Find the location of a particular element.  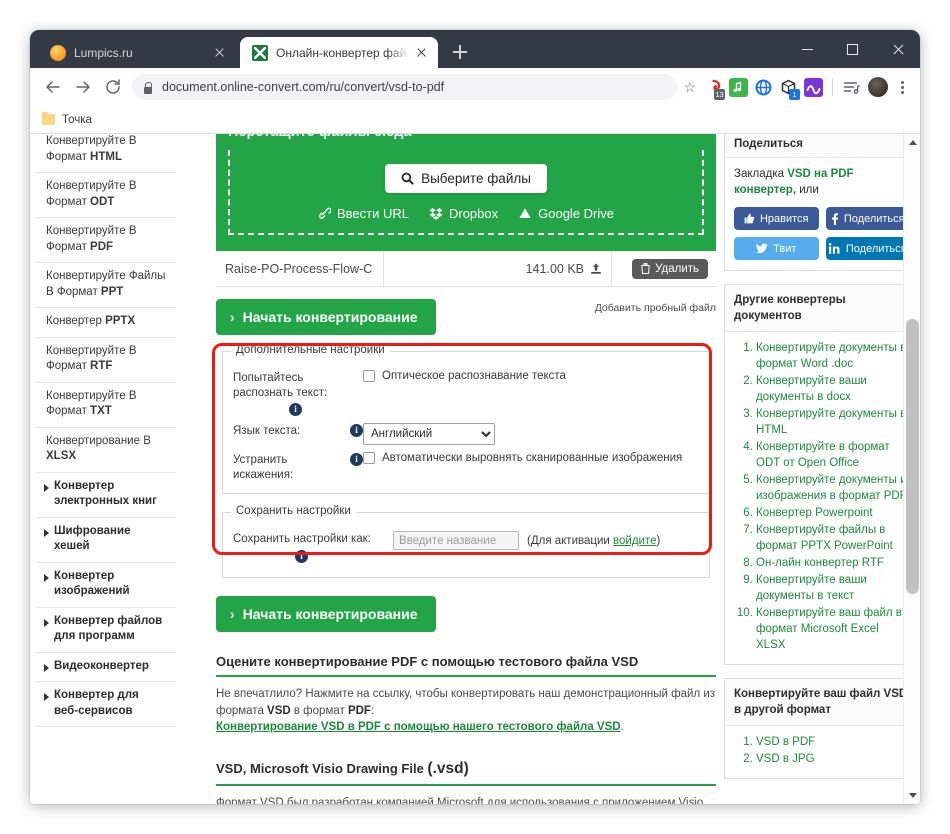

deskew-checkbox is located at coordinates (369, 458).